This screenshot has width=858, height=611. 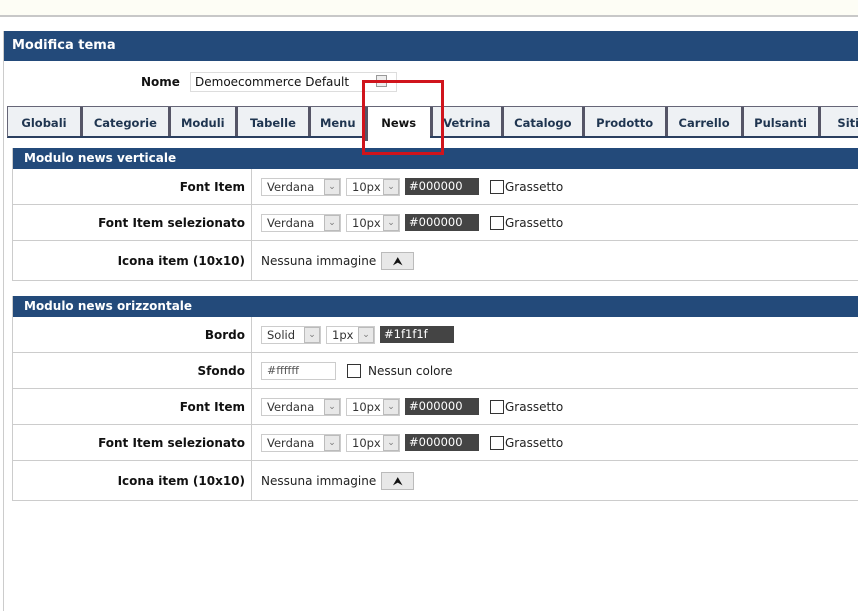 What do you see at coordinates (291, 334) in the screenshot?
I see `border-style-select: Solid ⌄` at bounding box center [291, 334].